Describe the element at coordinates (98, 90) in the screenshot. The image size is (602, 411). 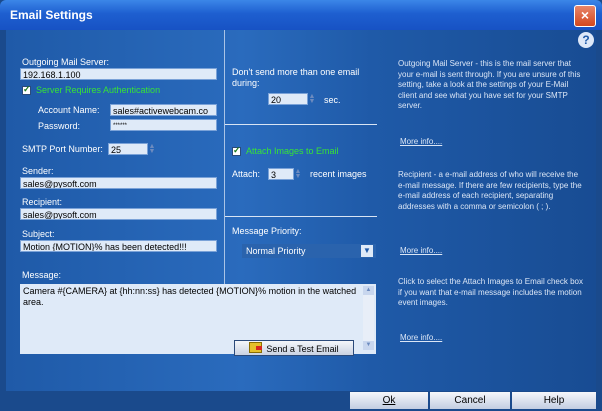
I see `auth-label: Server Requires Authentication` at that location.